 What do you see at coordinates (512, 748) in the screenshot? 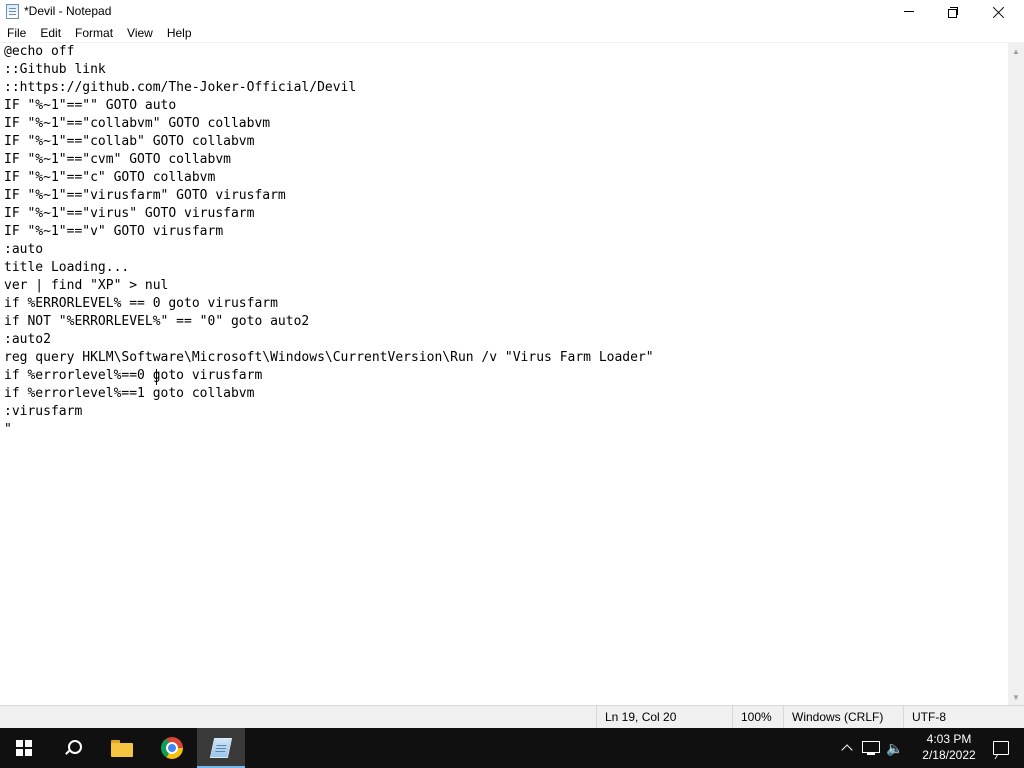
I see `taskbar: 🔈 4:03 PM 2/18/2022` at bounding box center [512, 748].